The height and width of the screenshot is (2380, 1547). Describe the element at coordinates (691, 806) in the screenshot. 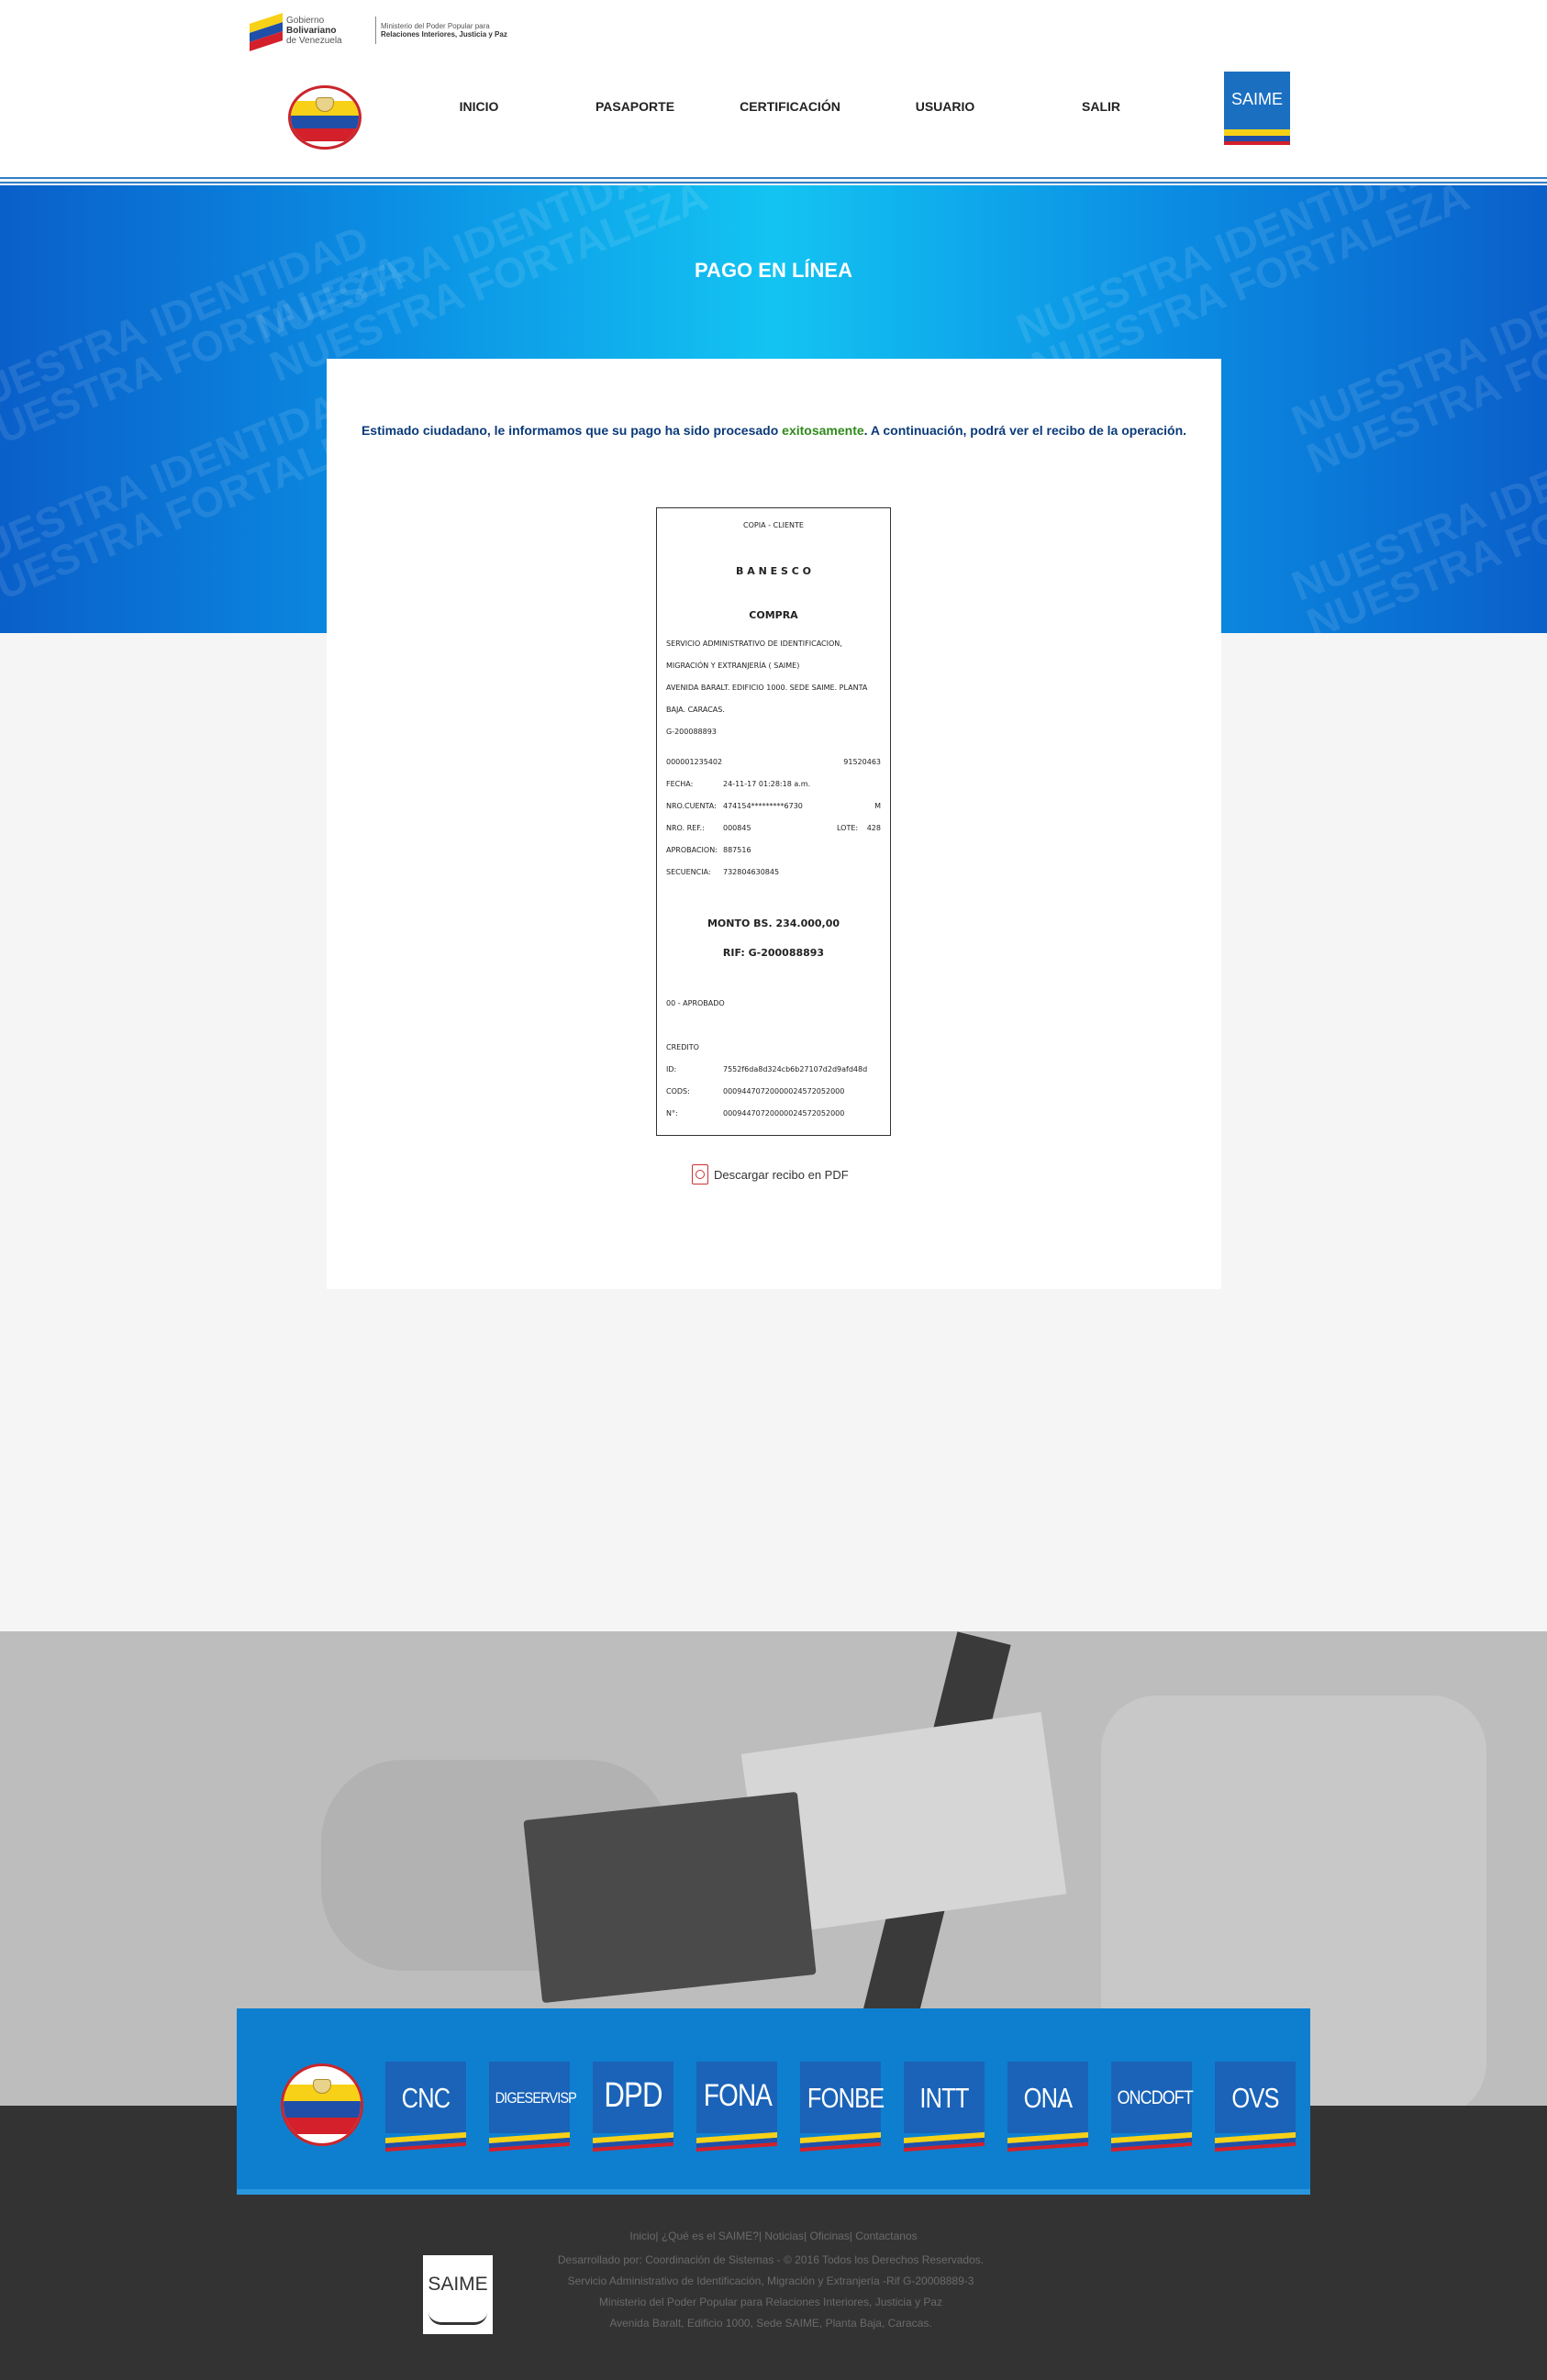

I see `receipt-label: NRO.CUENTA:` at that location.